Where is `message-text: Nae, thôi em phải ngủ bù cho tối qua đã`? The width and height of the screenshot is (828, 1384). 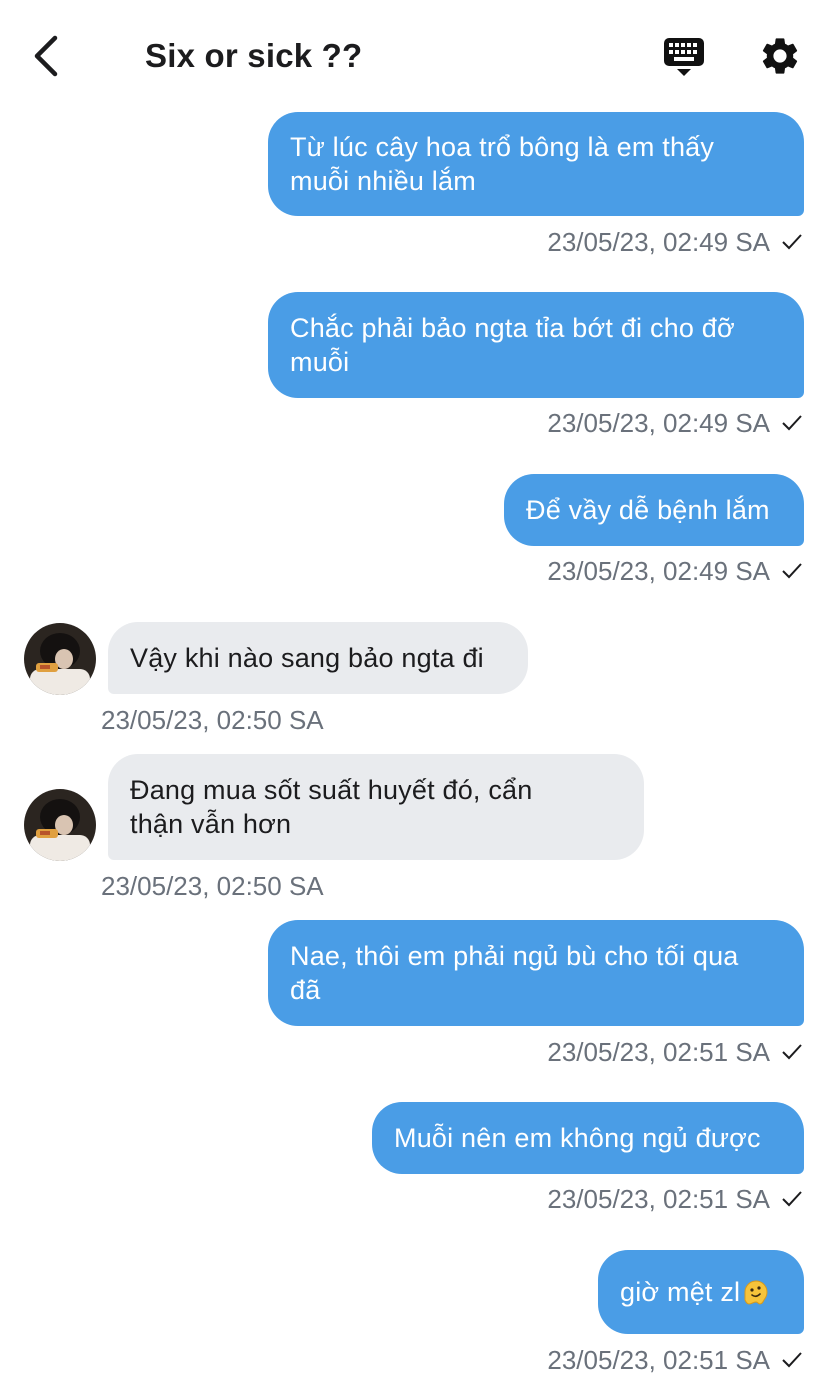 message-text: Nae, thôi em phải ngủ bù cho tối qua đã is located at coordinates (514, 973).